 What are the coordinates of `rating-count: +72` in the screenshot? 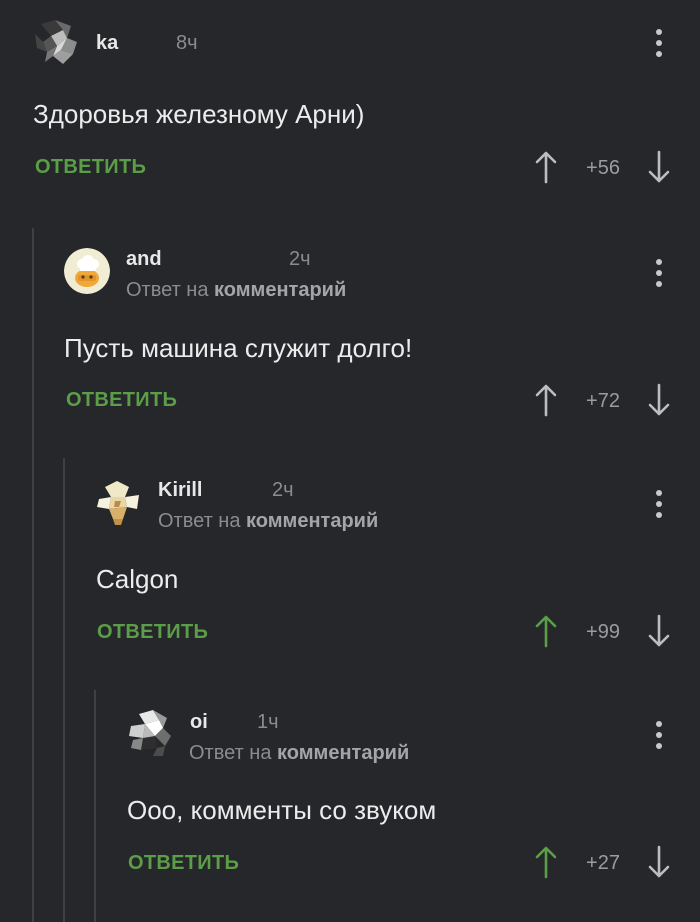 It's located at (603, 401).